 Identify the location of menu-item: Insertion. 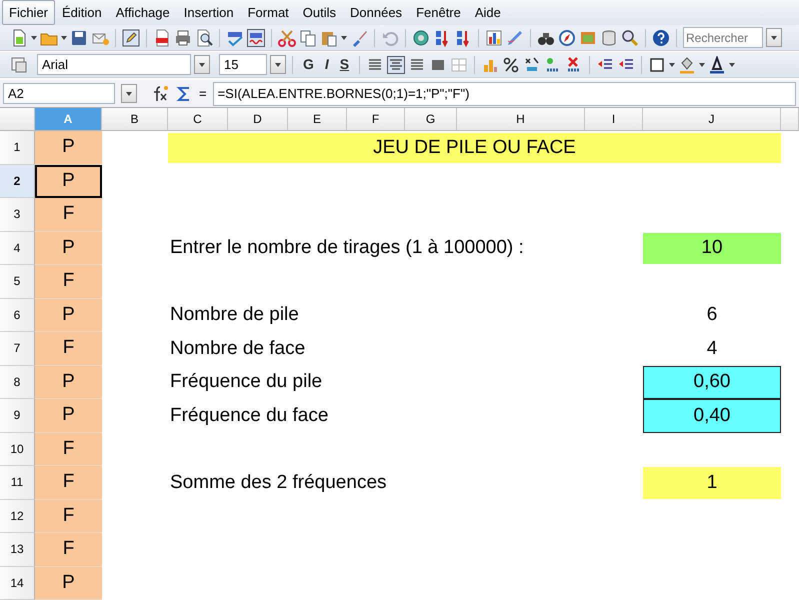
(208, 13).